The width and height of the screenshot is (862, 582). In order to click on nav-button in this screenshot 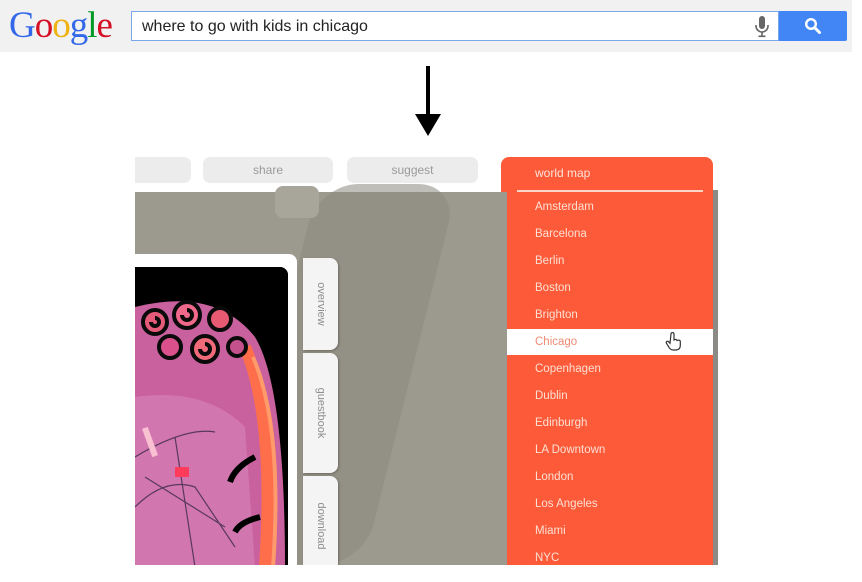, I will do `click(163, 170)`.